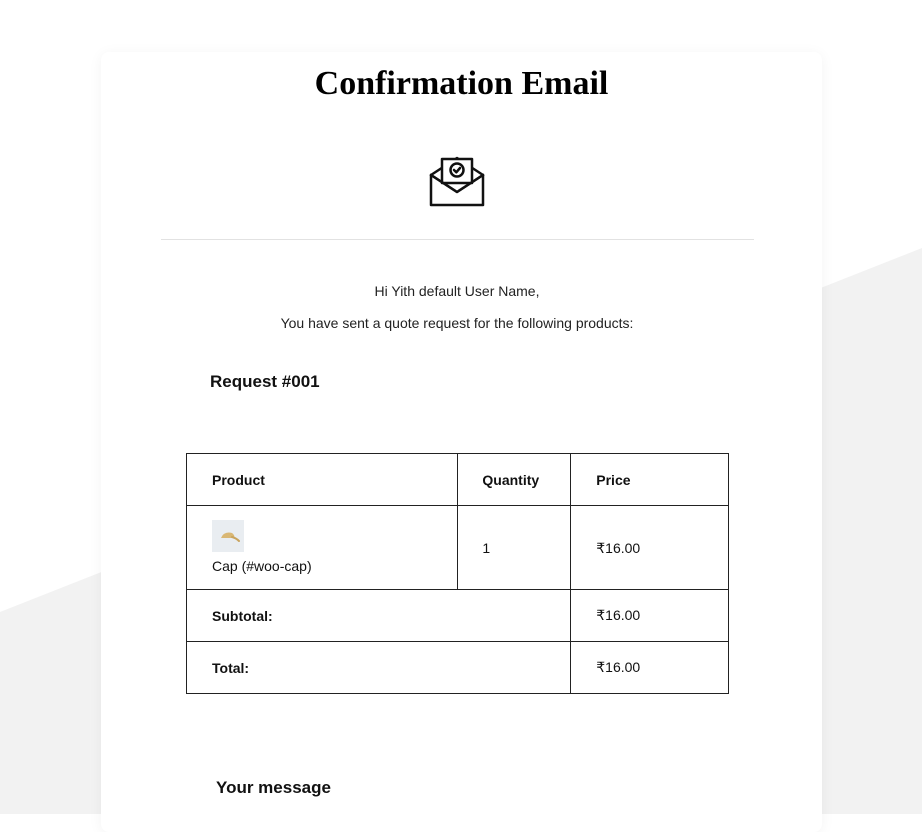 The height and width of the screenshot is (832, 922). I want to click on cap-thumbnail-icon, so click(228, 536).